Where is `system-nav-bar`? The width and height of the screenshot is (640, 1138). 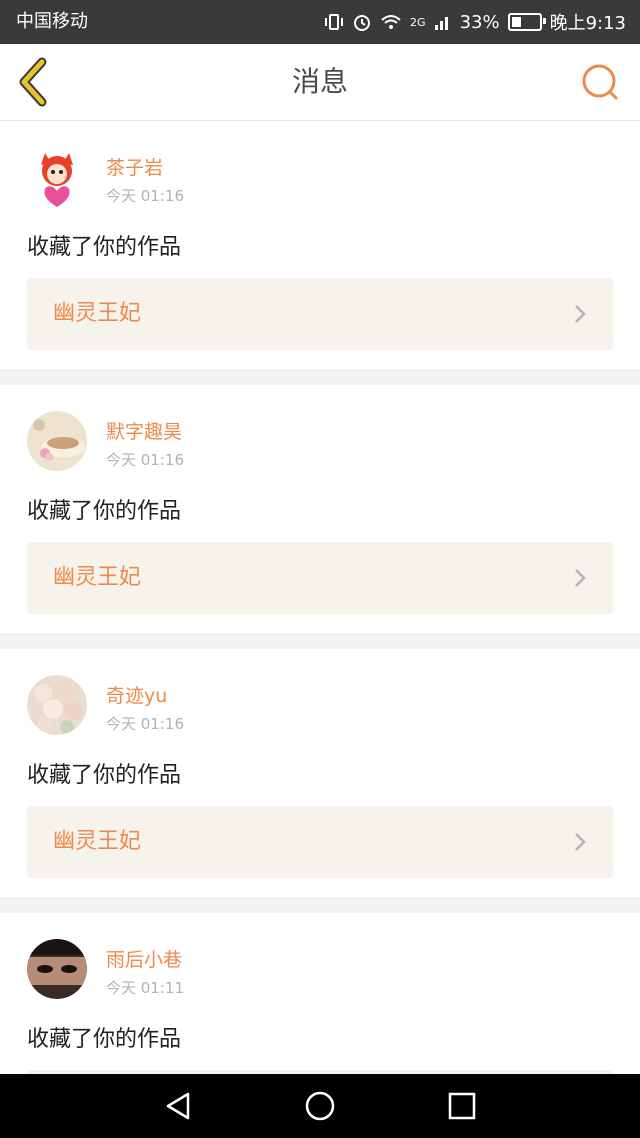
system-nav-bar is located at coordinates (320, 1106).